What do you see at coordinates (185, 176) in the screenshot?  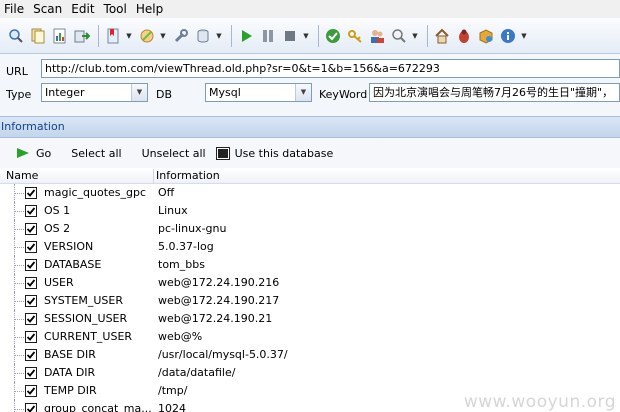 I see `column-header-information: Information` at bounding box center [185, 176].